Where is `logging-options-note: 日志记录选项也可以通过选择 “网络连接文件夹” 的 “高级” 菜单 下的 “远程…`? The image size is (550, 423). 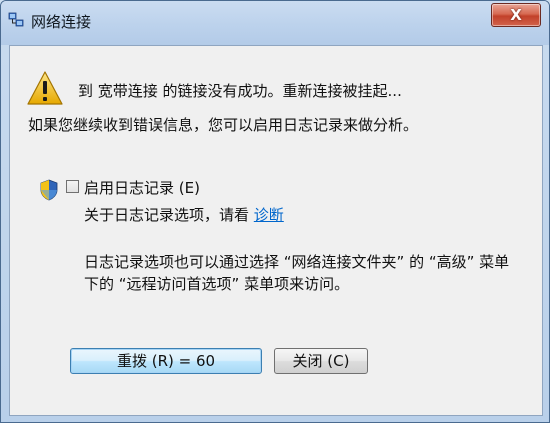 logging-options-note: 日志记录选项也可以通过选择 “网络连接文件夹” 的 “高级” 菜单 下的 “远程… is located at coordinates (296, 273).